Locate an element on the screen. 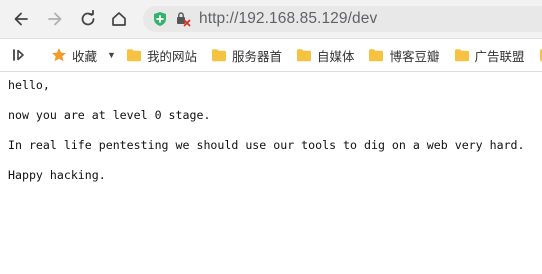  bookmark-folder: 服务器首 is located at coordinates (246, 55).